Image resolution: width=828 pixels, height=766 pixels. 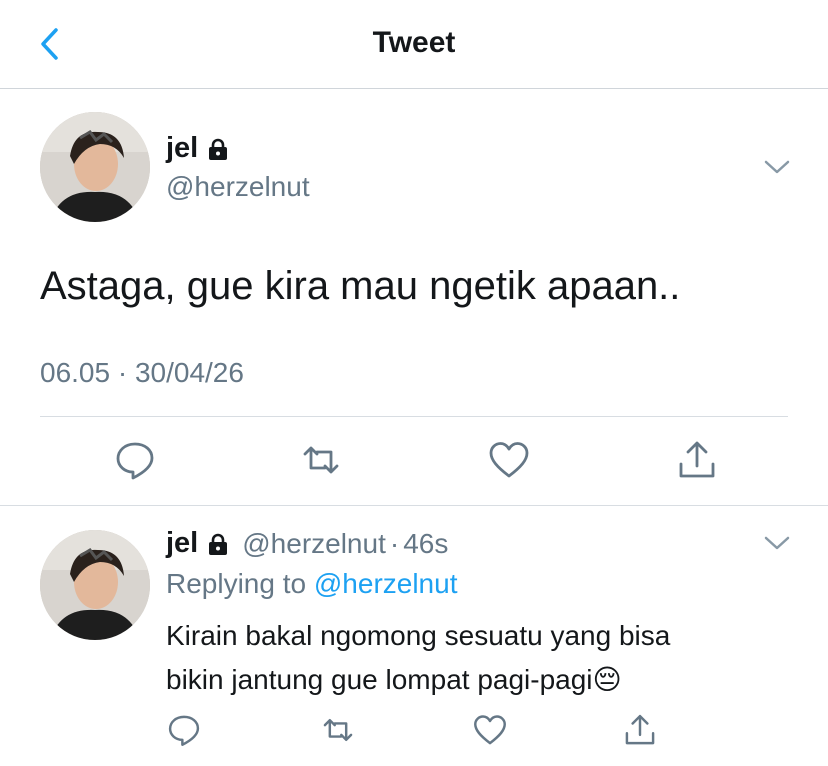 I want to click on tweet-timestamp: 06.05 · 30/04/26, so click(x=142, y=372).